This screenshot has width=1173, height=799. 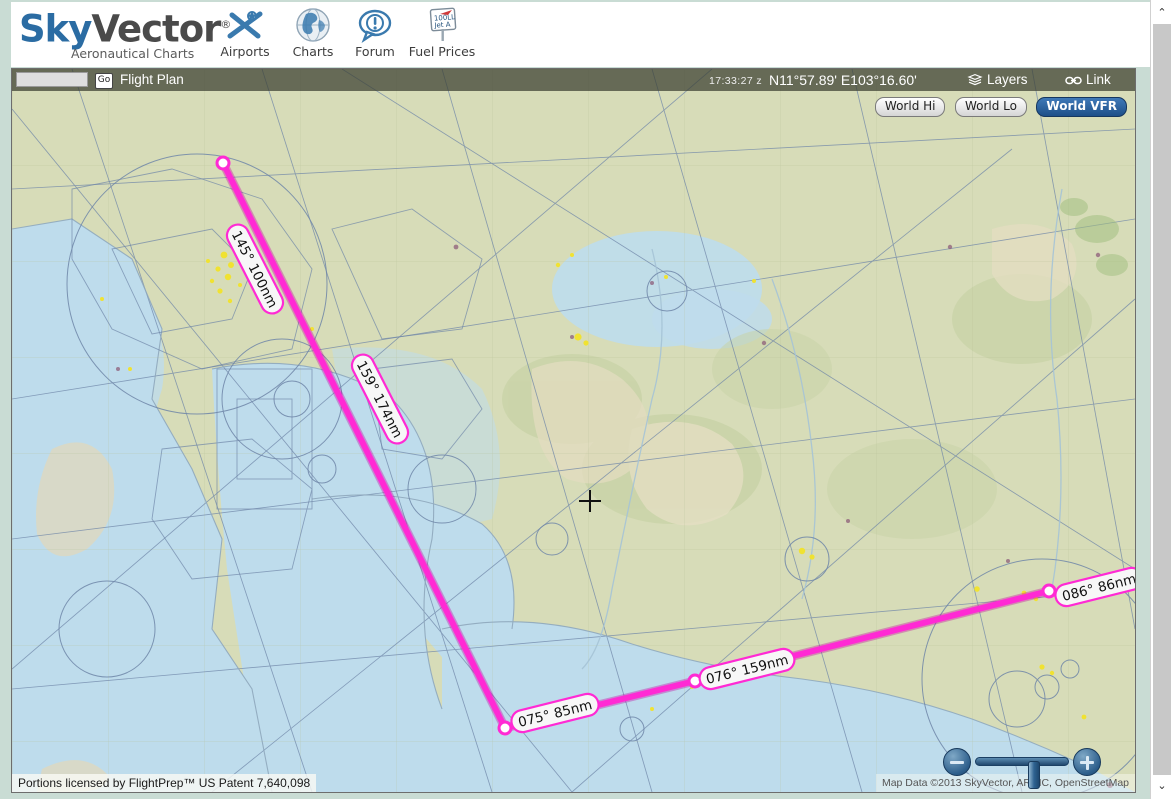 What do you see at coordinates (1098, 79) in the screenshot?
I see `link-label: Link` at bounding box center [1098, 79].